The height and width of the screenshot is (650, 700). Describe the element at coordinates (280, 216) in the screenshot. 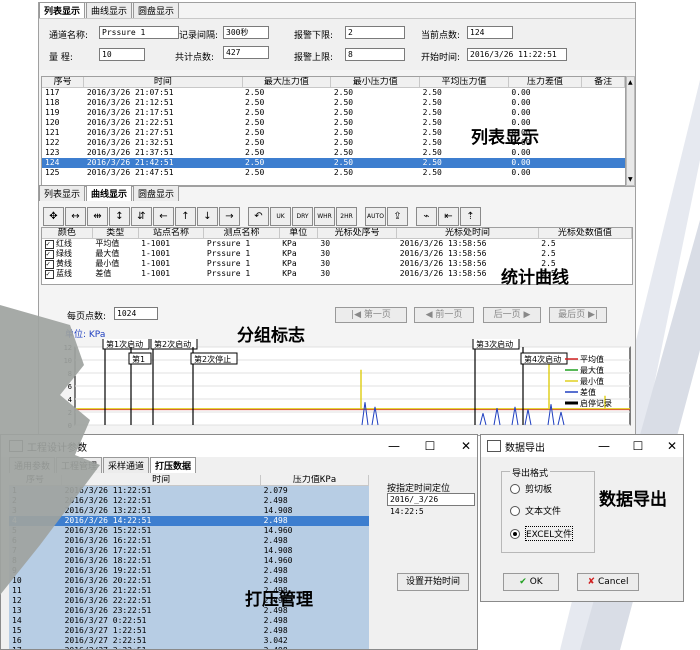

I see `uk-button-icon: UK` at that location.